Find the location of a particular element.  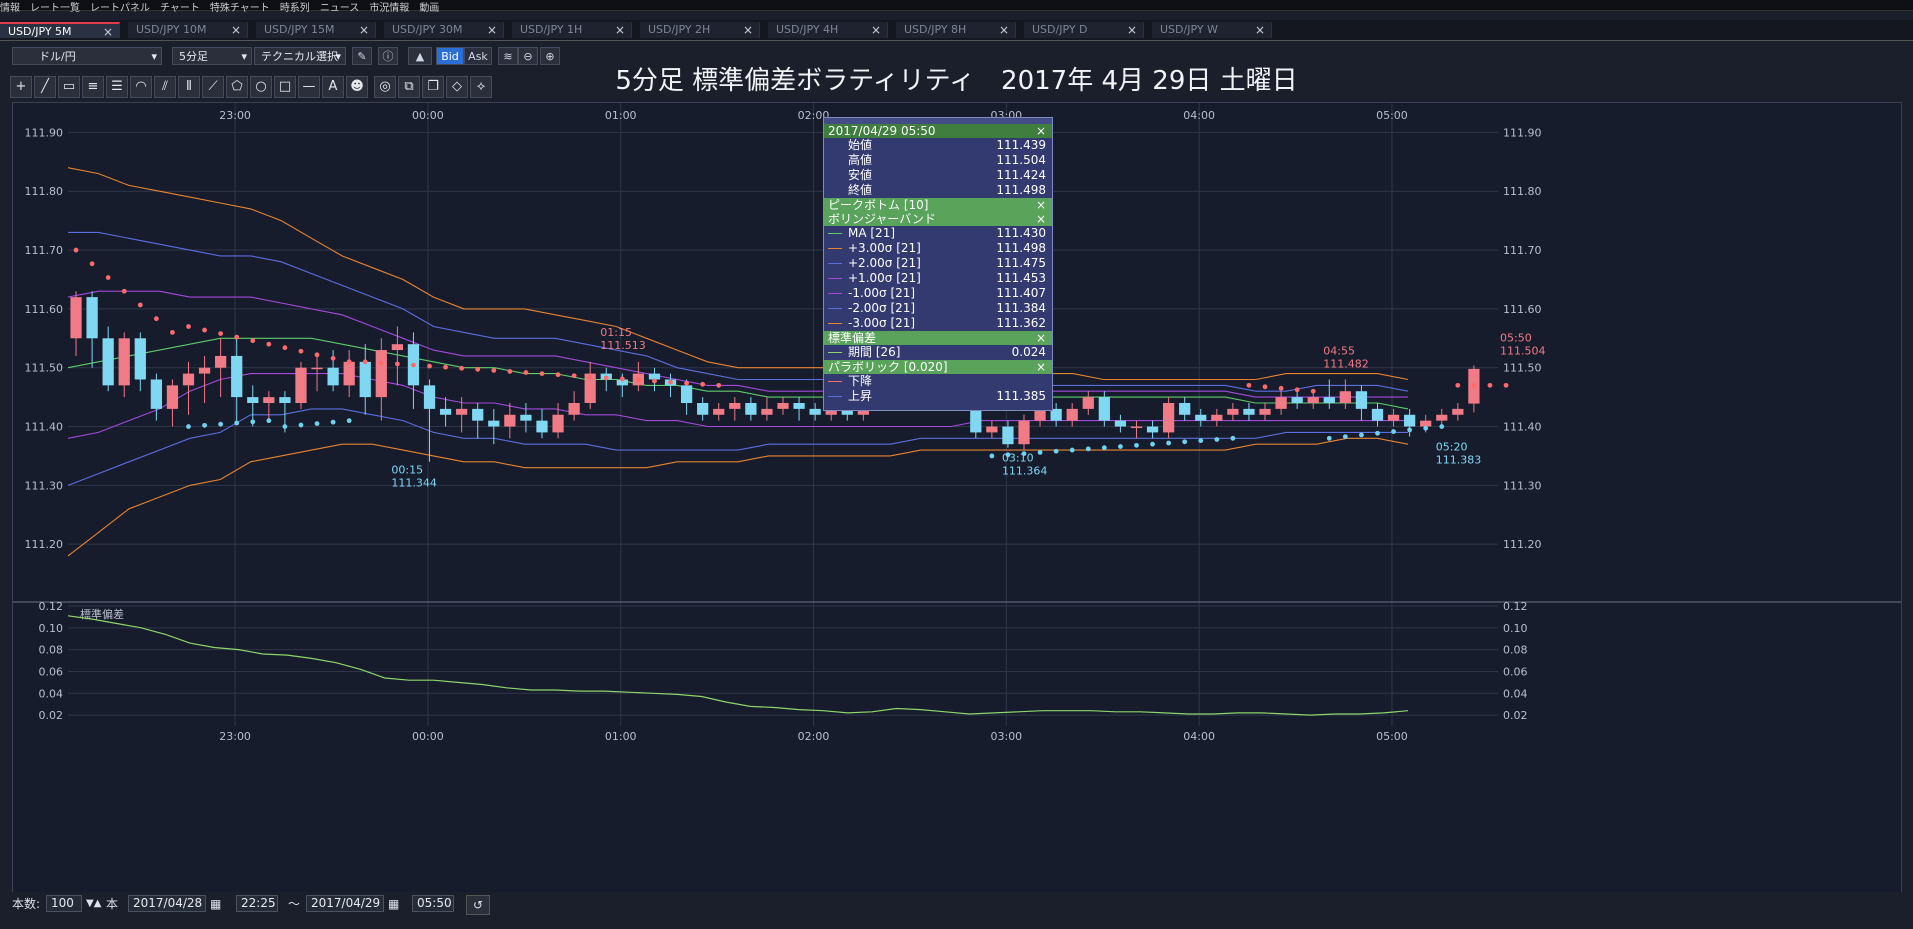

std-row: 期間 [26] 0.024 is located at coordinates (938, 352).